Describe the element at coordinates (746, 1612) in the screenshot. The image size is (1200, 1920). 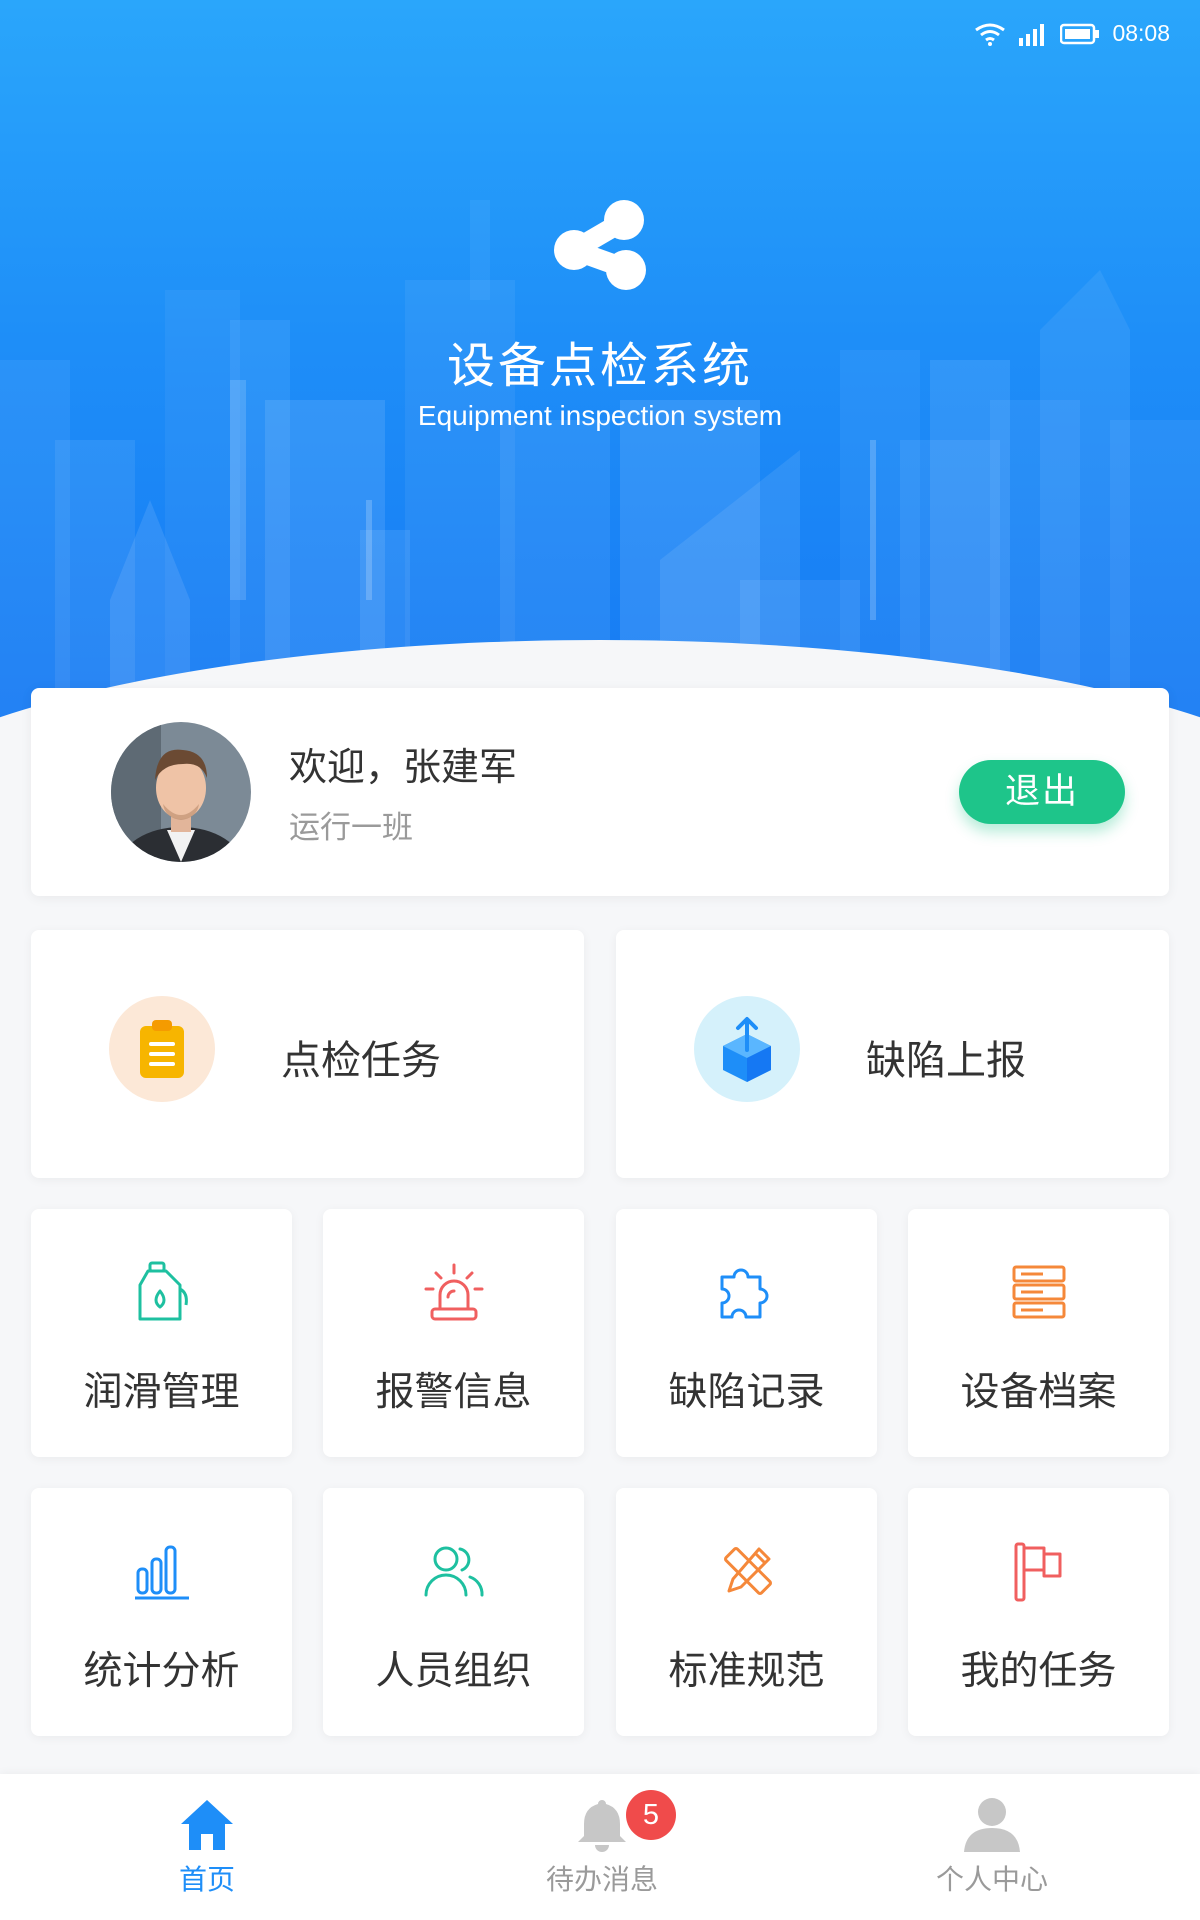
I see `standards-tile: 标准规范` at that location.